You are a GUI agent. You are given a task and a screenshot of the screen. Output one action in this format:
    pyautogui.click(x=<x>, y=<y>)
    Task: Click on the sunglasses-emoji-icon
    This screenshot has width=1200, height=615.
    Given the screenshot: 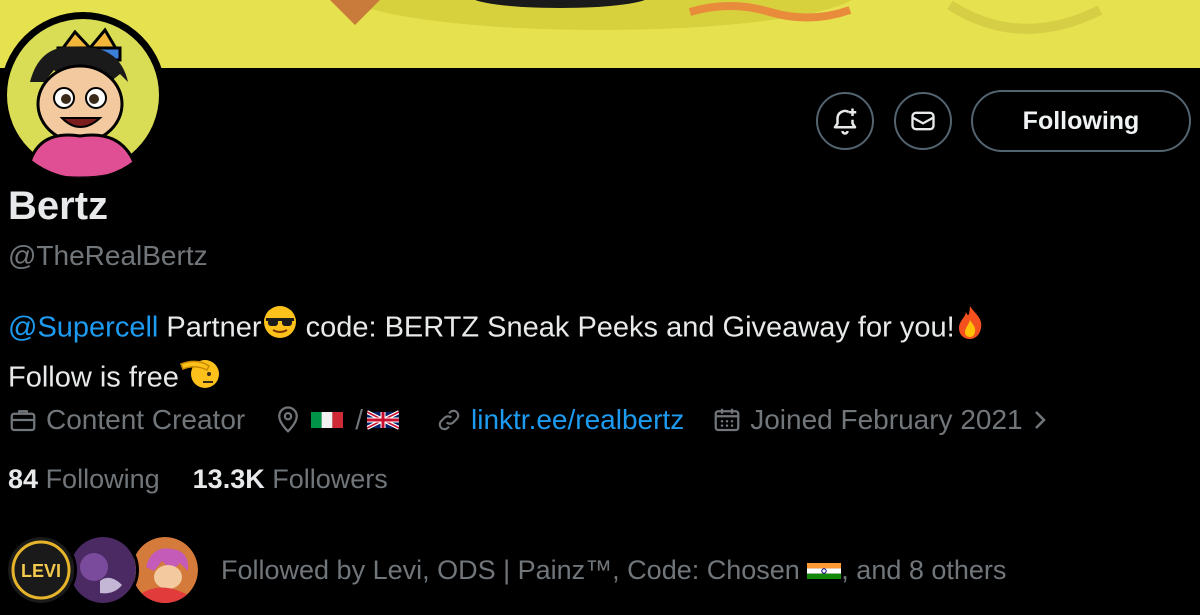 What is the action you would take?
    pyautogui.click(x=280, y=329)
    